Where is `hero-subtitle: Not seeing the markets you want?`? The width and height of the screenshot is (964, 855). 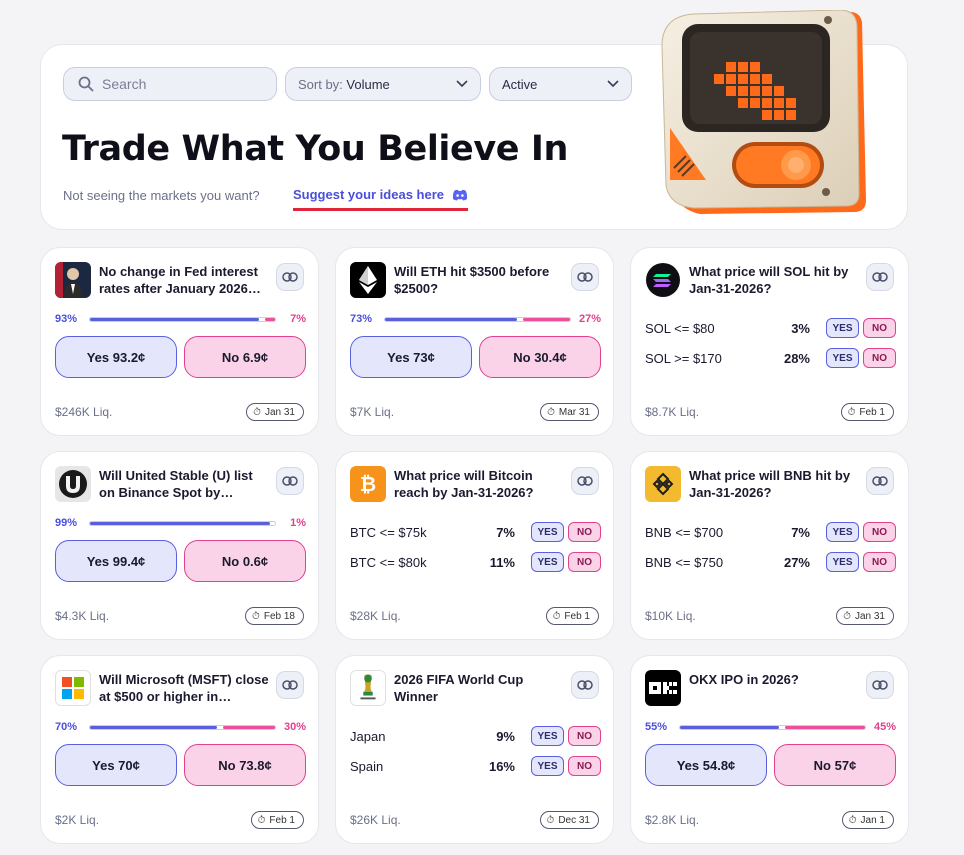
hero-subtitle: Not seeing the markets you want? is located at coordinates (161, 195).